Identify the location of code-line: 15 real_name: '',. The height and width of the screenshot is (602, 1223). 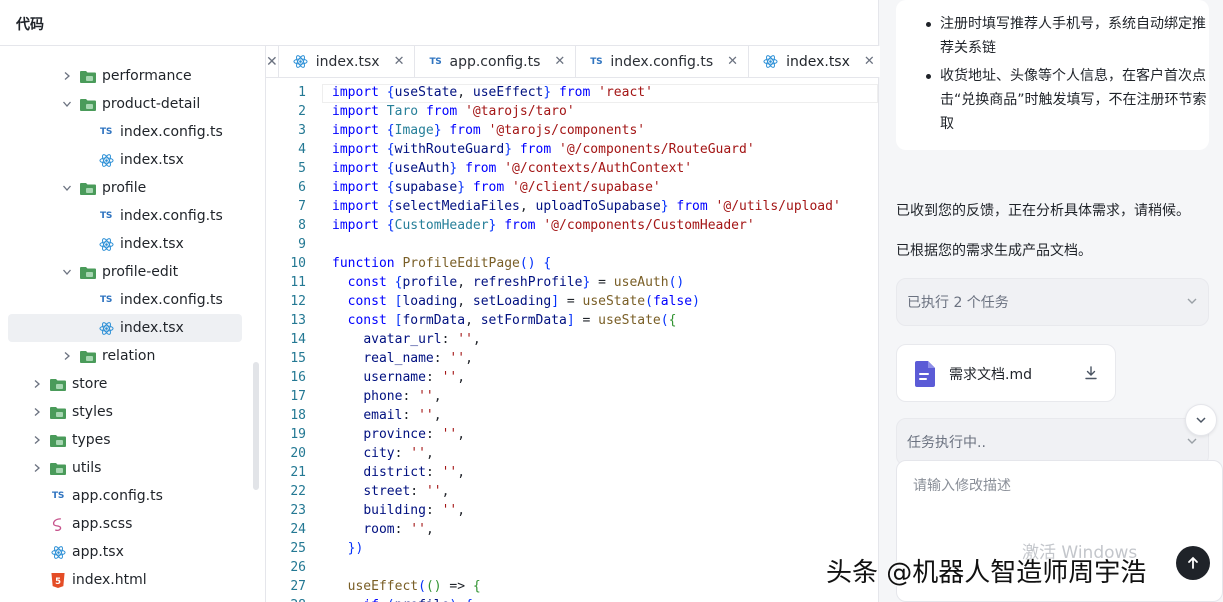
(572, 358).